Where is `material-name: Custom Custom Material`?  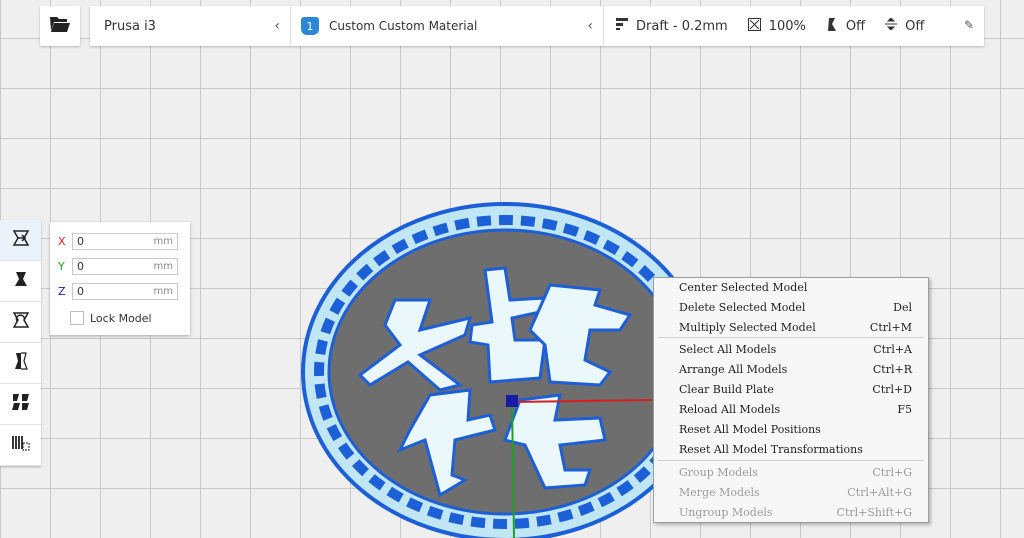 material-name: Custom Custom Material is located at coordinates (403, 26).